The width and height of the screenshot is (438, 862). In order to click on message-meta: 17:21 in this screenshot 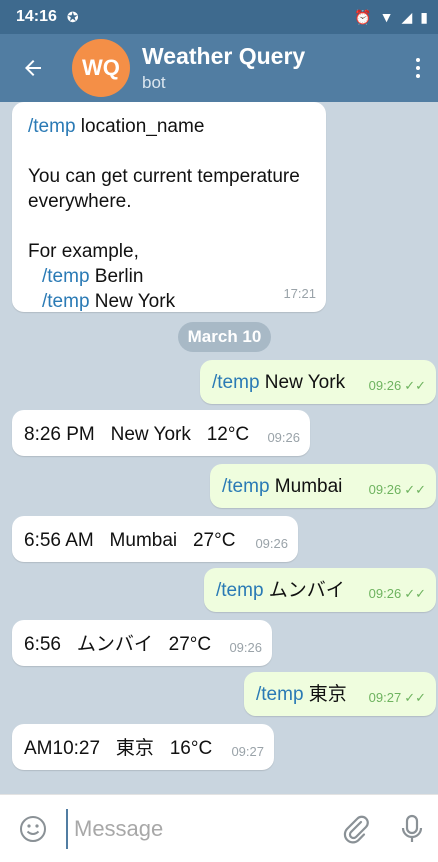, I will do `click(299, 293)`.